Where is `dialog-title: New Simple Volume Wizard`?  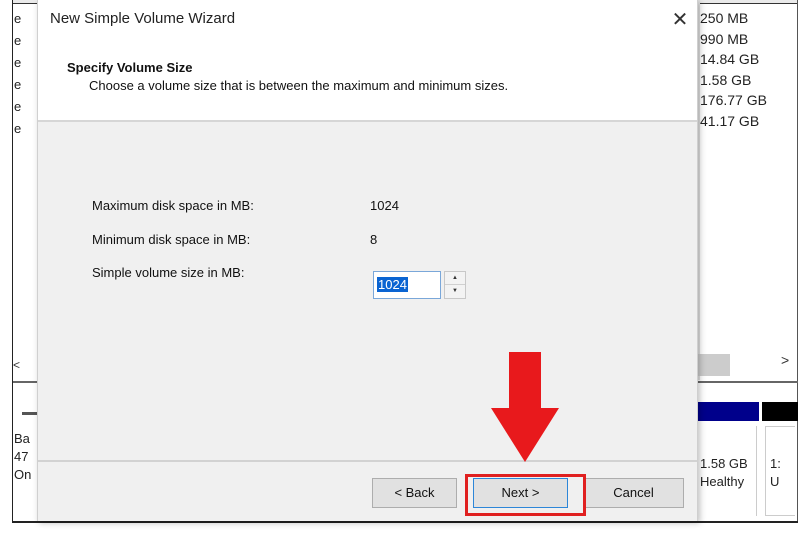
dialog-title: New Simple Volume Wizard is located at coordinates (143, 18).